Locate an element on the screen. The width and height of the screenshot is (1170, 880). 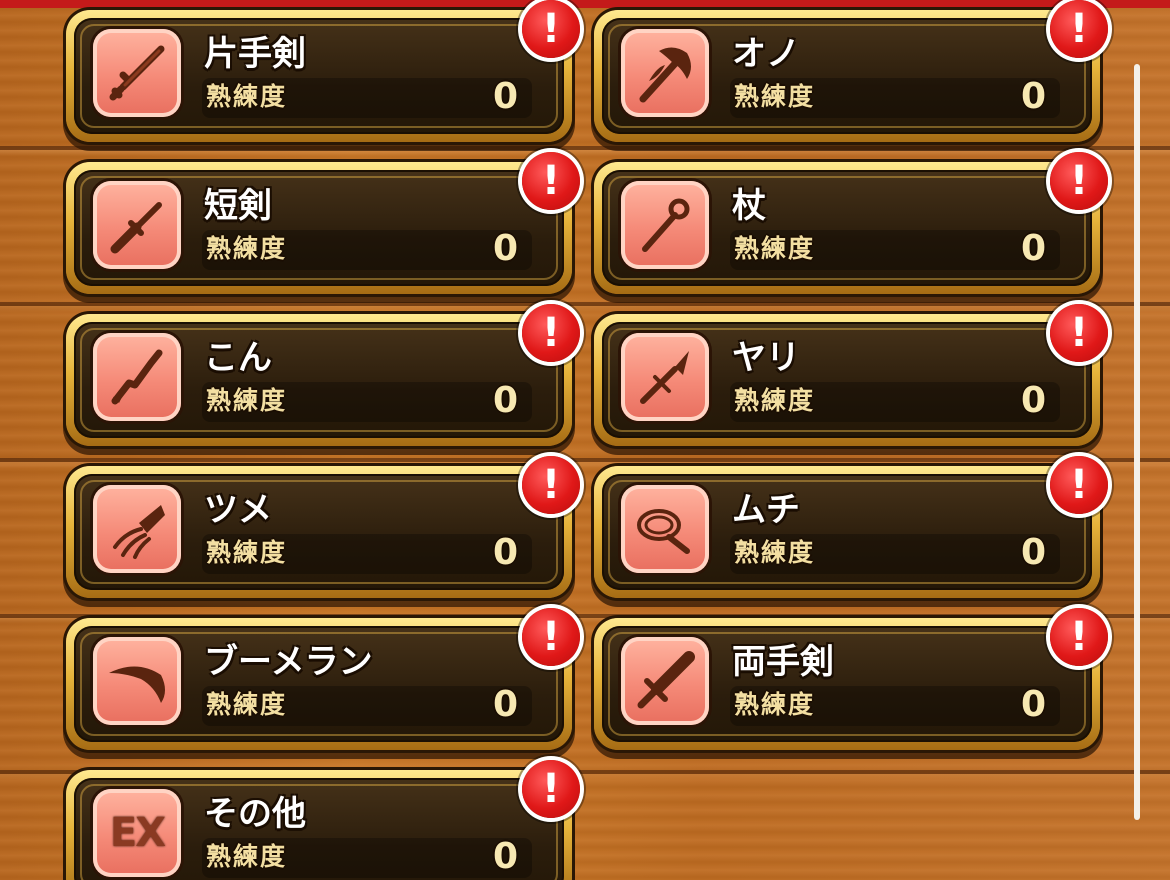
club-icon is located at coordinates (137, 377).